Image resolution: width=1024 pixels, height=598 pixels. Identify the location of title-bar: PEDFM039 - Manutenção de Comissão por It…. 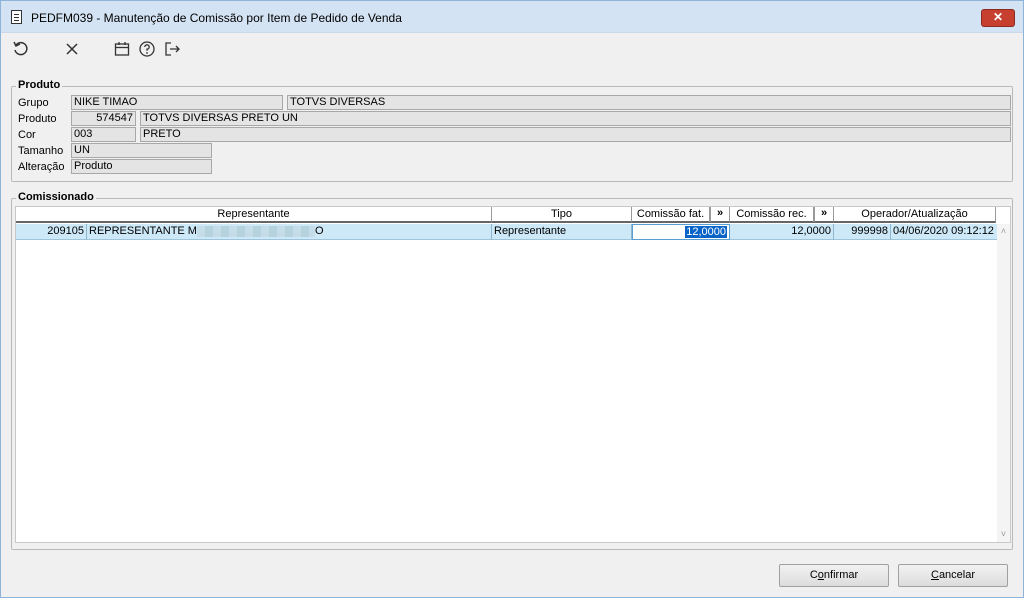
(512, 17).